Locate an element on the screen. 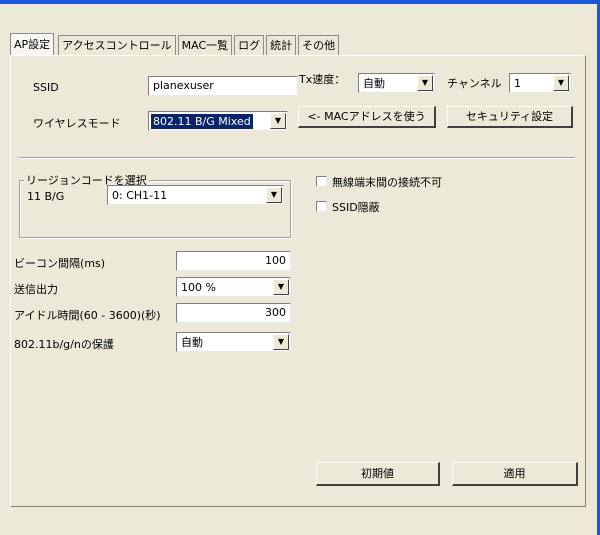 This screenshot has width=600, height=535. tab-other: その他 is located at coordinates (319, 45).